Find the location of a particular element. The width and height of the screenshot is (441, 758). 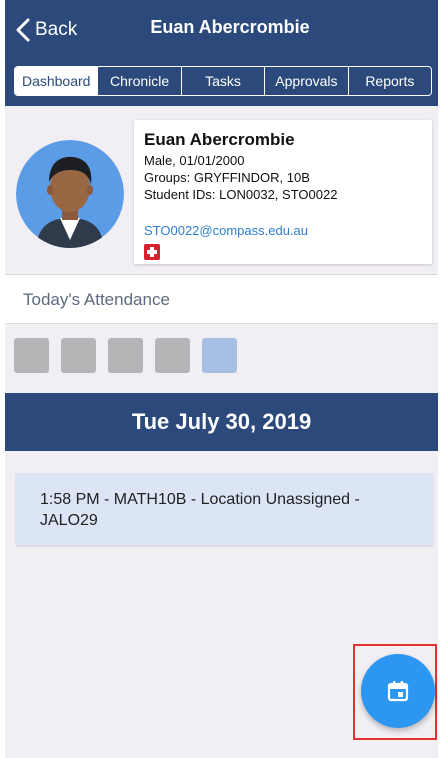

tab-reports: Reports is located at coordinates (390, 81).